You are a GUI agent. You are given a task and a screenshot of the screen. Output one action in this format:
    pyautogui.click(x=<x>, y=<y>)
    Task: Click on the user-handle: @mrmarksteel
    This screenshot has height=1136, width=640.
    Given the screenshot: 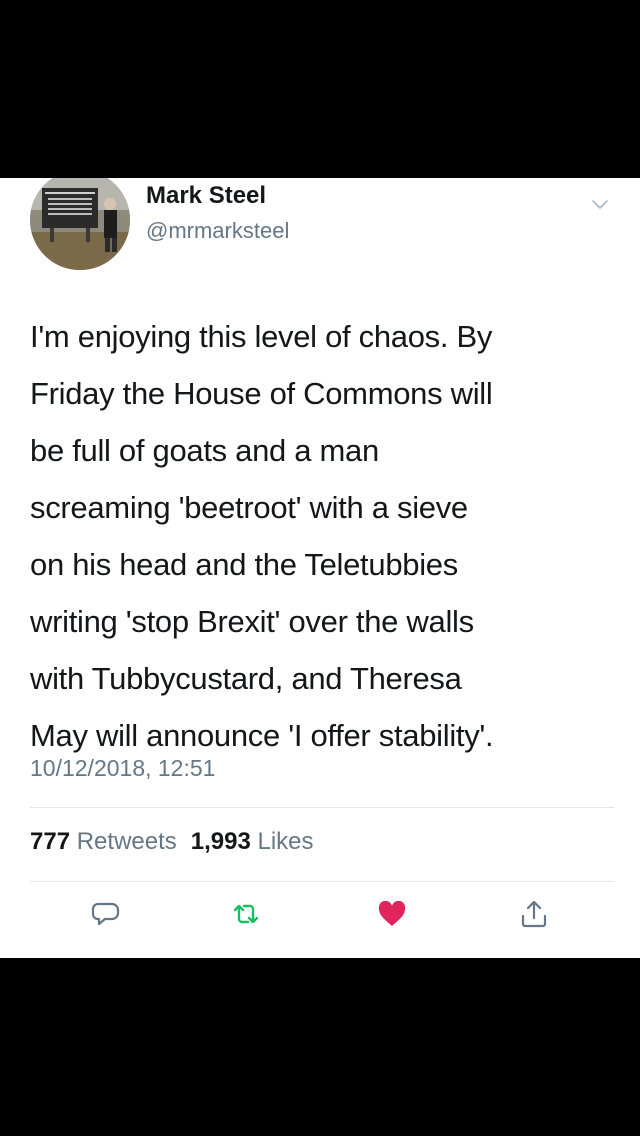 What is the action you would take?
    pyautogui.click(x=217, y=231)
    